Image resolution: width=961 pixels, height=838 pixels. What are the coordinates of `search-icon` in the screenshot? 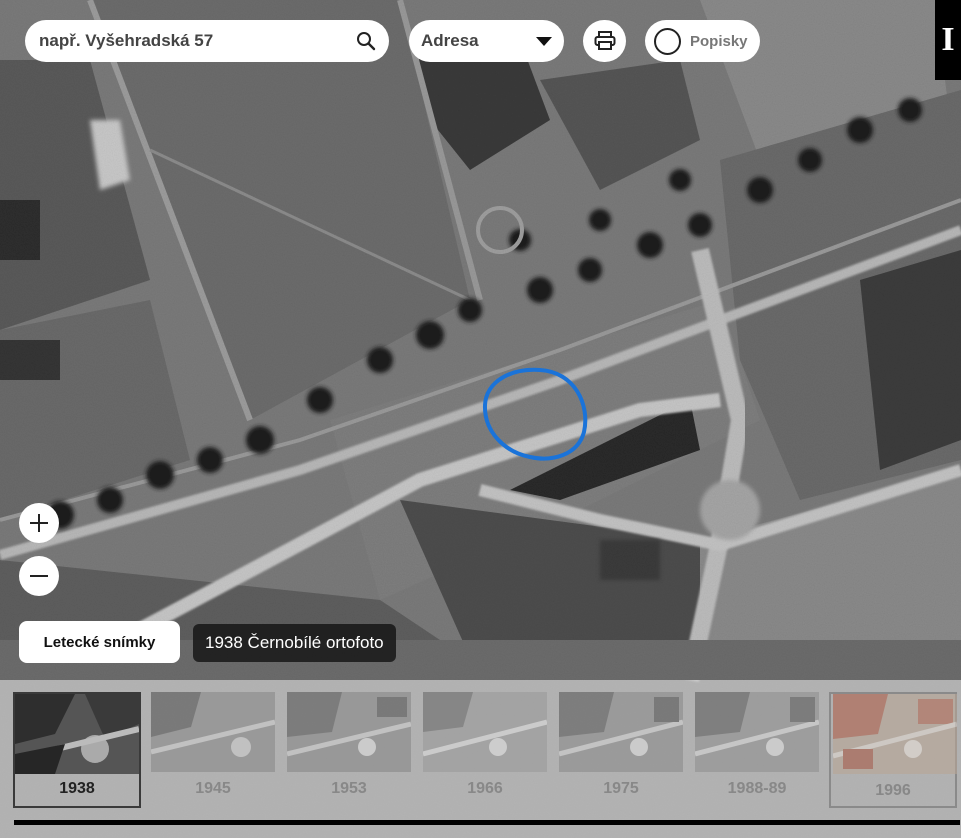 It's located at (366, 41).